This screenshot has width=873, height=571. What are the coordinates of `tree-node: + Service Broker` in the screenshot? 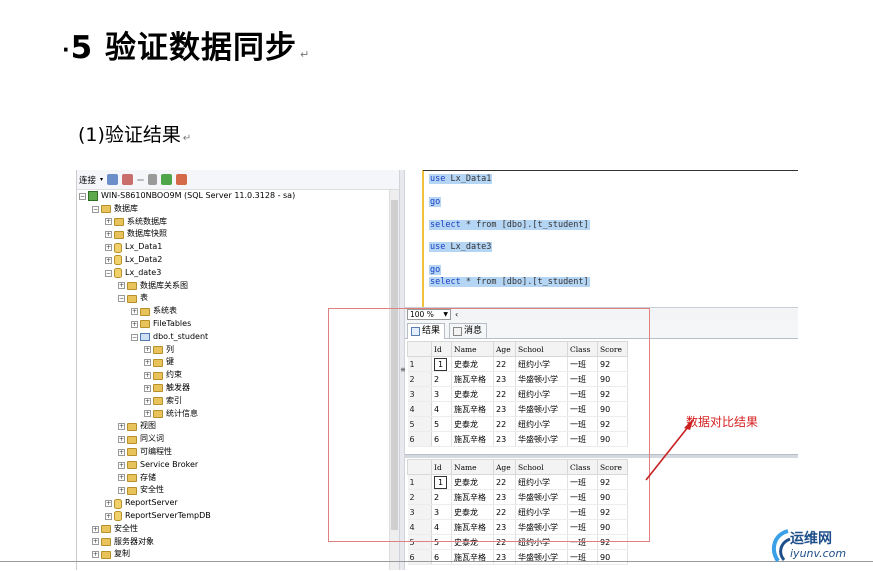 It's located at (233, 465).